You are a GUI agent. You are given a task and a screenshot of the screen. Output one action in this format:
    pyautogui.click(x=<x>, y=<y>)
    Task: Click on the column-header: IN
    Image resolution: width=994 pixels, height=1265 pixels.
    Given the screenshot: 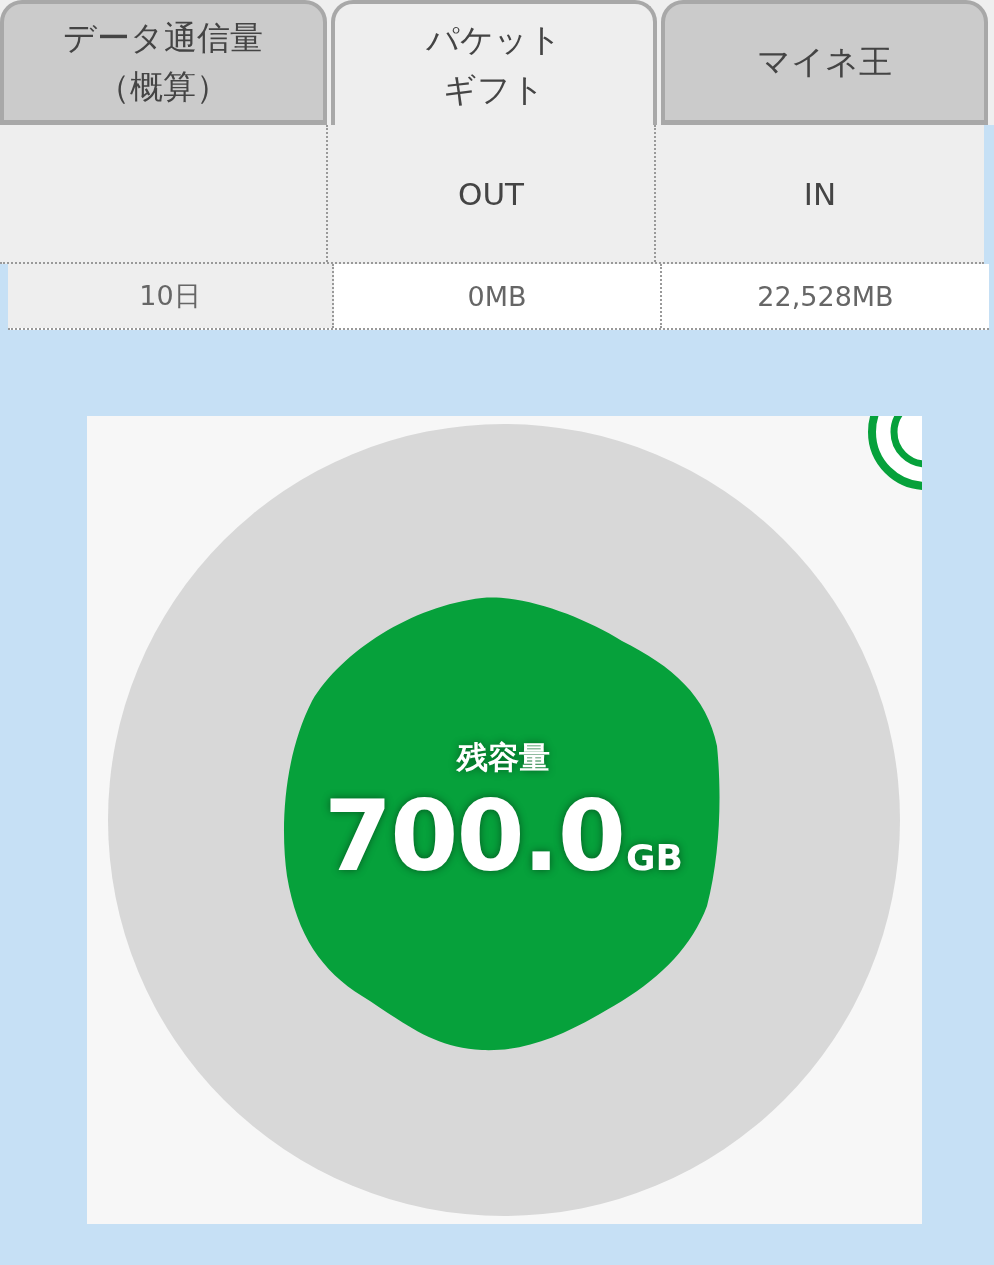 What is the action you would take?
    pyautogui.click(x=820, y=193)
    